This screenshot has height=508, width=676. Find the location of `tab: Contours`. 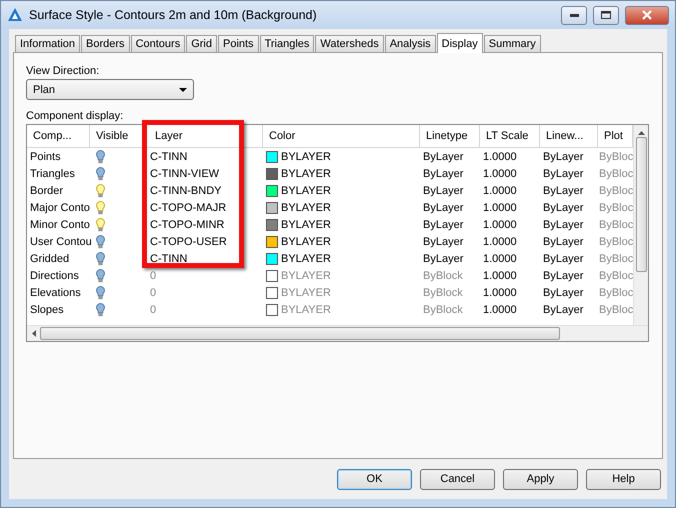

tab: Contours is located at coordinates (158, 44).